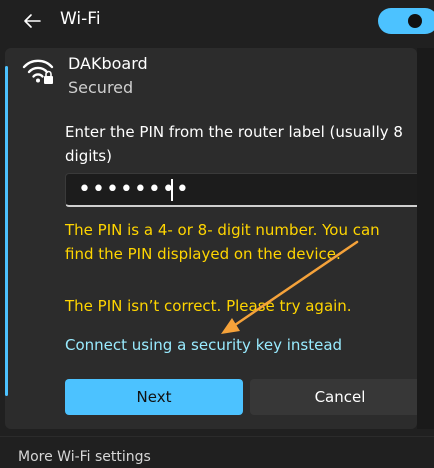  Describe the element at coordinates (340, 397) in the screenshot. I see `cancel-button: Cancel` at that location.